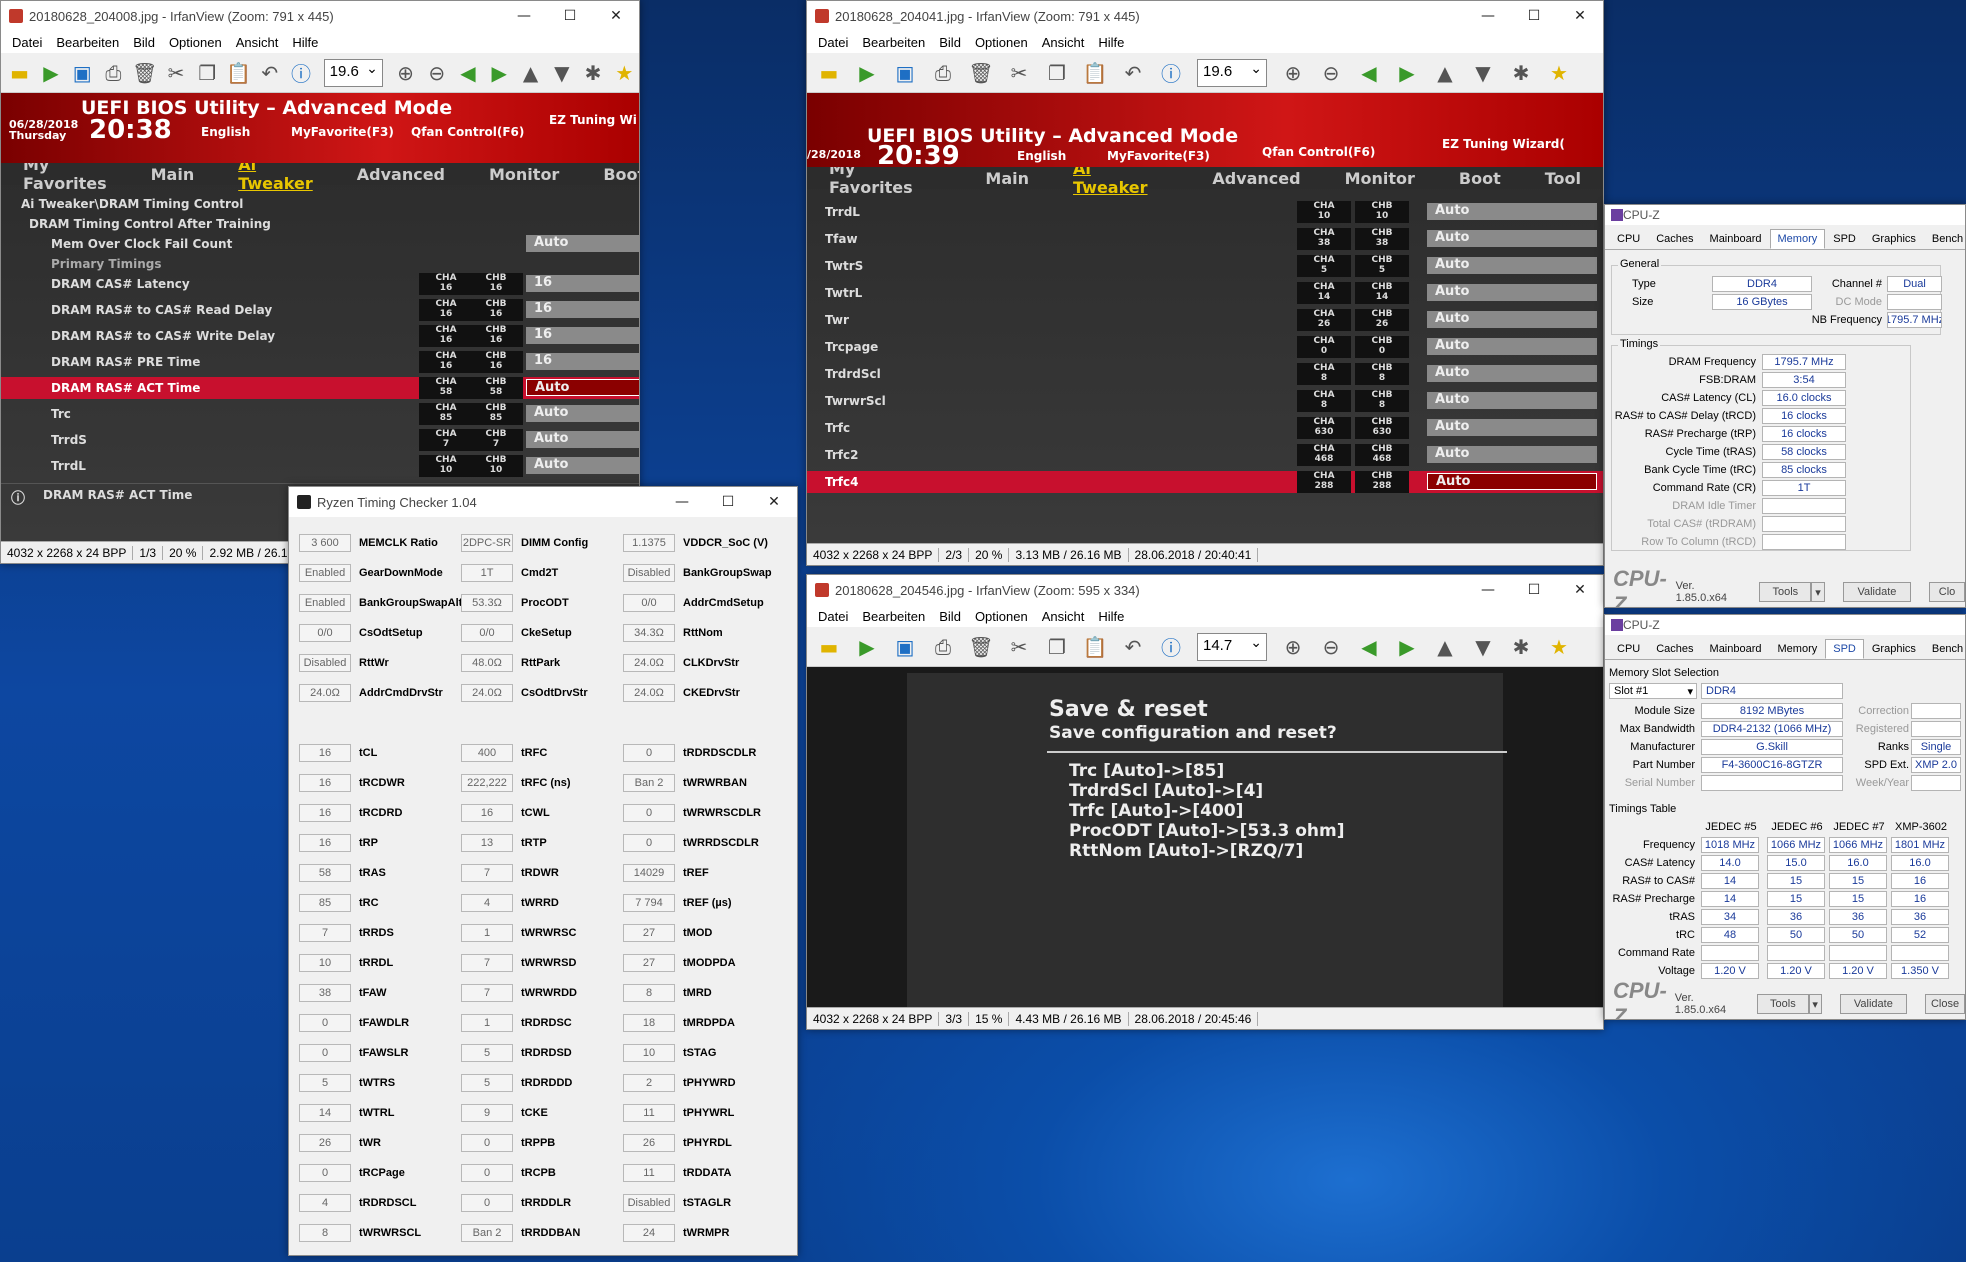 Image resolution: width=1966 pixels, height=1262 pixels. I want to click on close-button: Close, so click(1945, 1004).